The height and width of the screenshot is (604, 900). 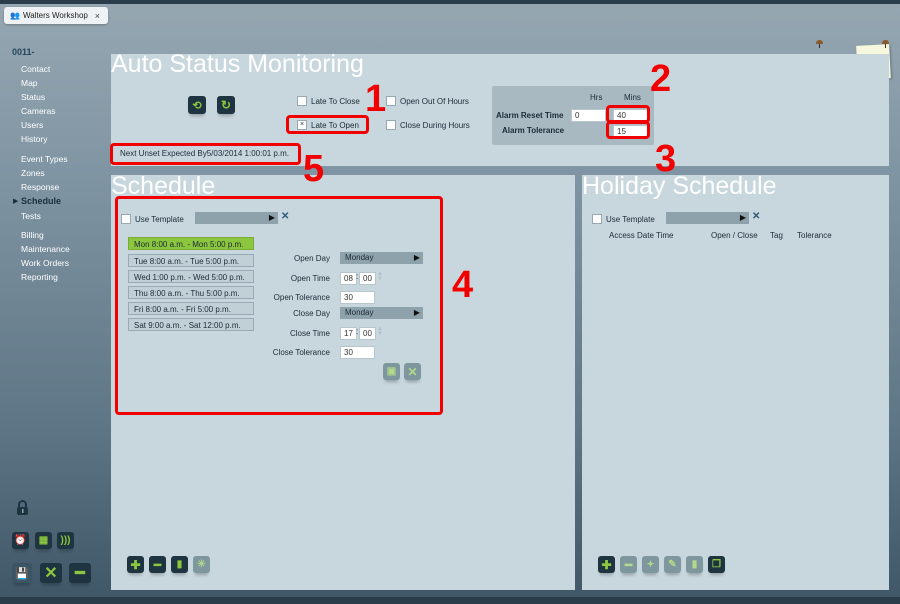 I want to click on holiday-template-dropdown: ▶, so click(x=707, y=218).